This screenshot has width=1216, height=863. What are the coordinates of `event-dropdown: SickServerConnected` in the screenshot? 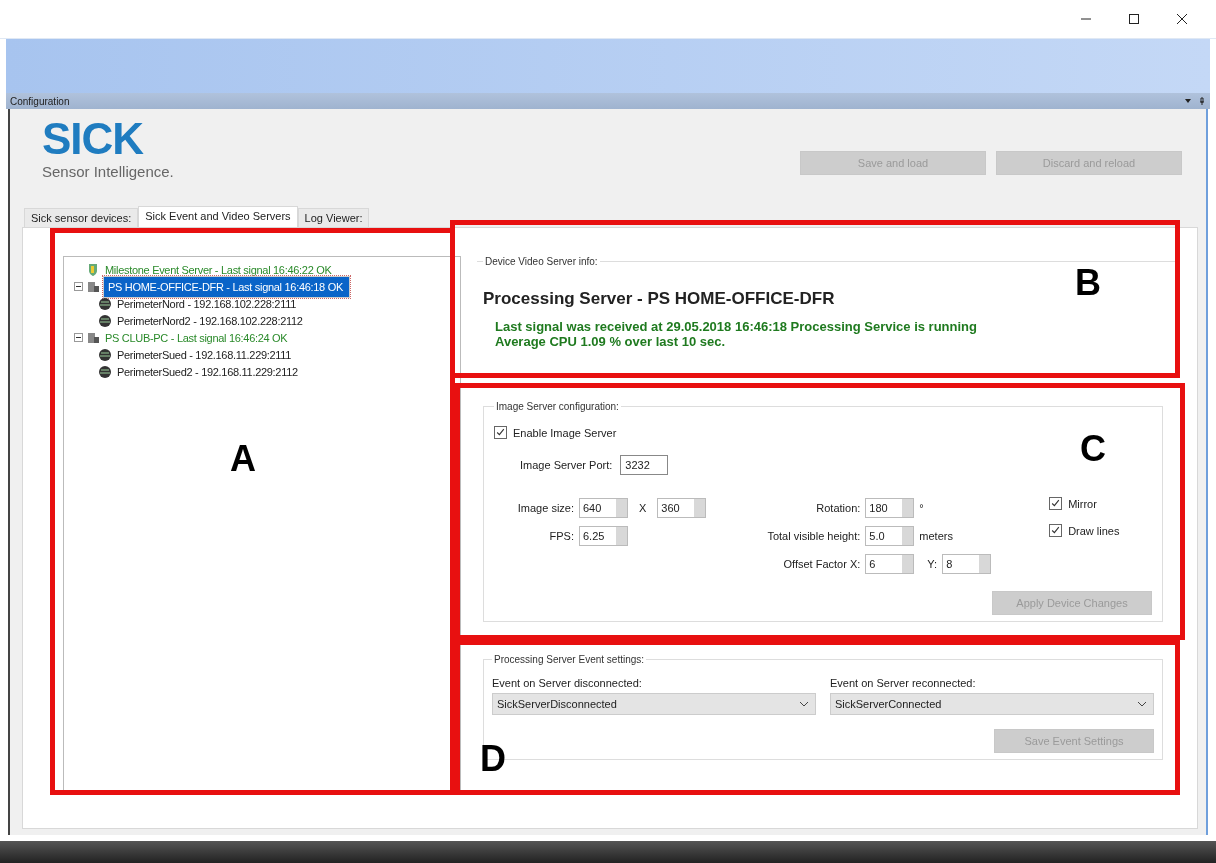 It's located at (992, 704).